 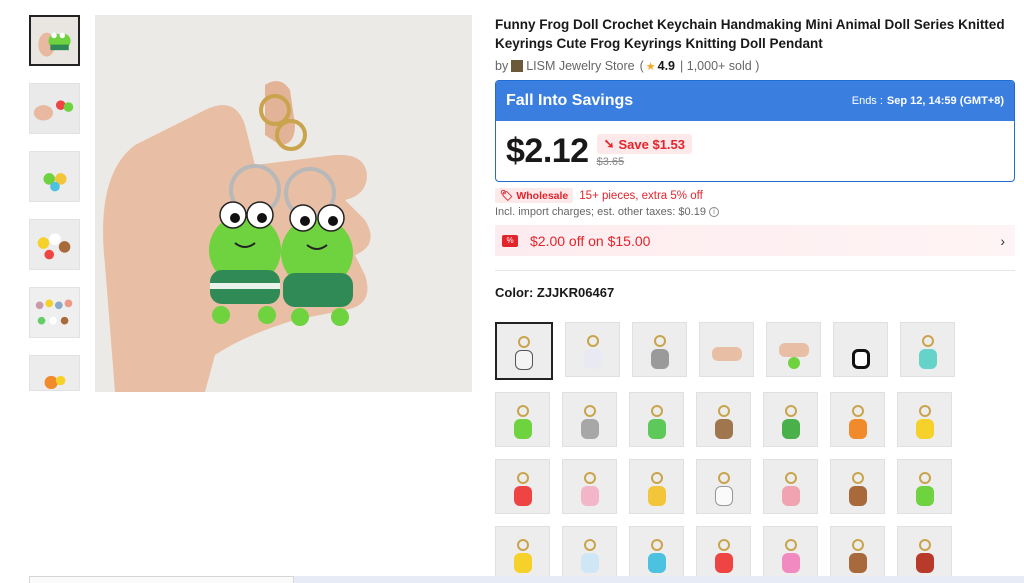 What do you see at coordinates (570, 100) in the screenshot?
I see `promo-title: Fall Into Savings` at bounding box center [570, 100].